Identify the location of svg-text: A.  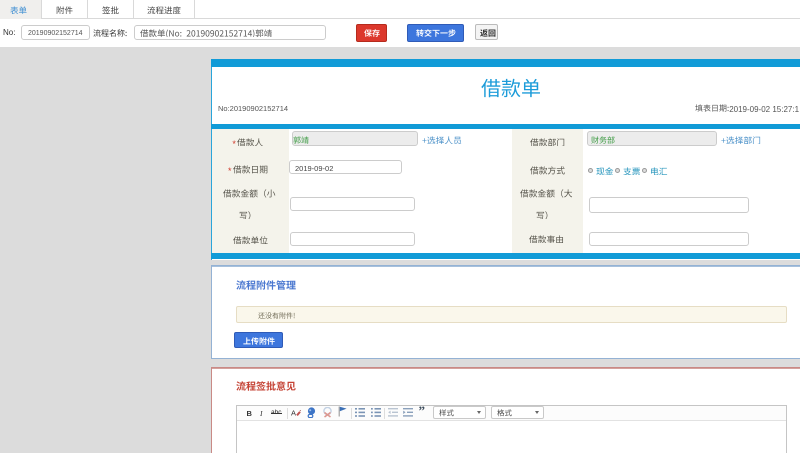
(293, 413).